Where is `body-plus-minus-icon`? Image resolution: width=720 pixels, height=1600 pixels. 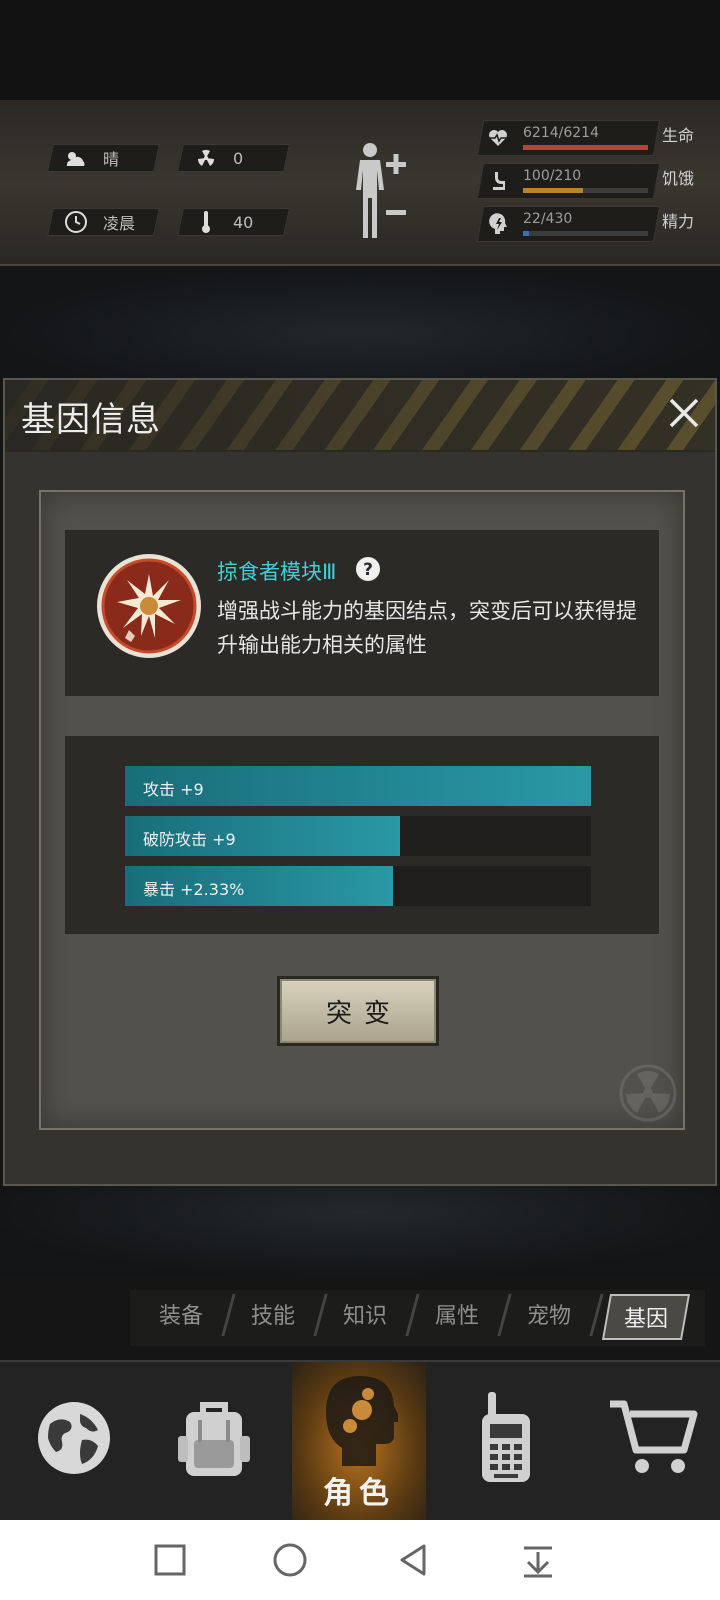 body-plus-minus-icon is located at coordinates (385, 195).